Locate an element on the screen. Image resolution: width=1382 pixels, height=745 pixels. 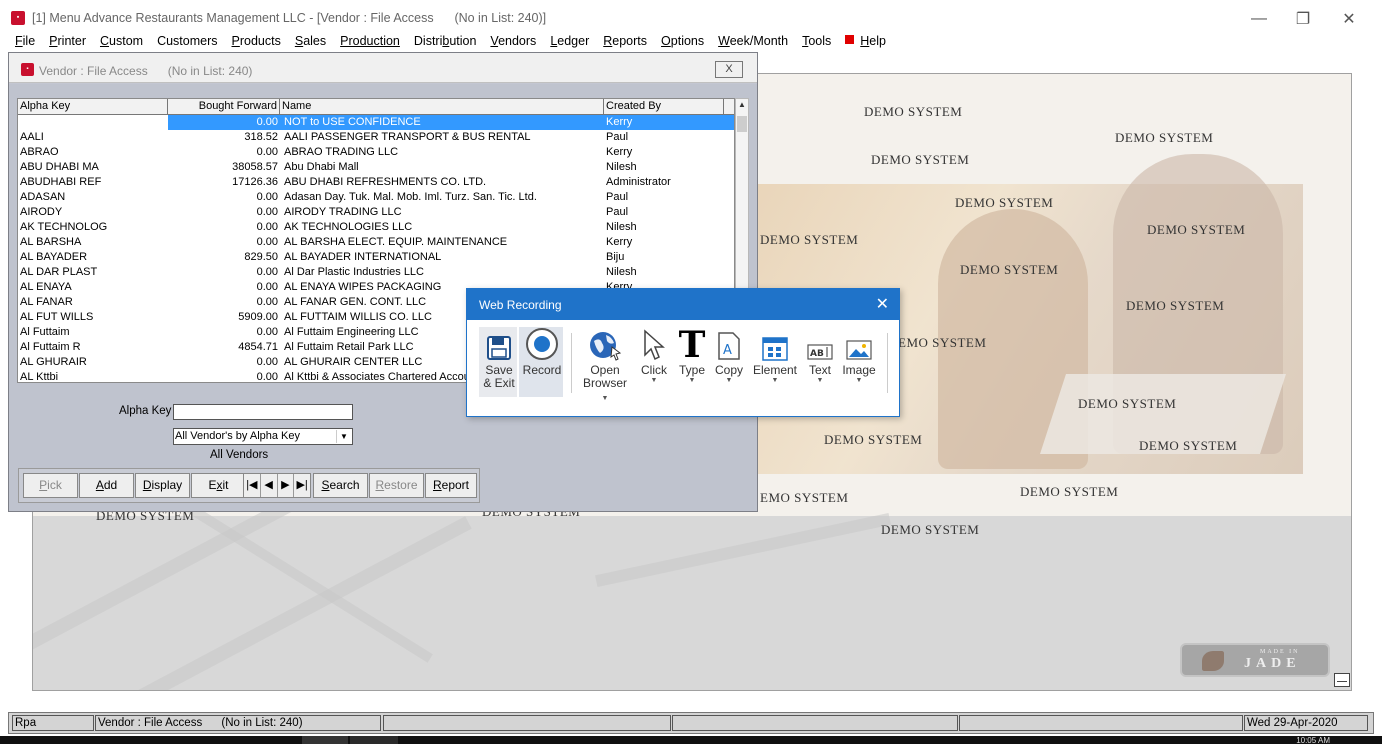
last-record-icon: ▶| is located at coordinates (302, 485).